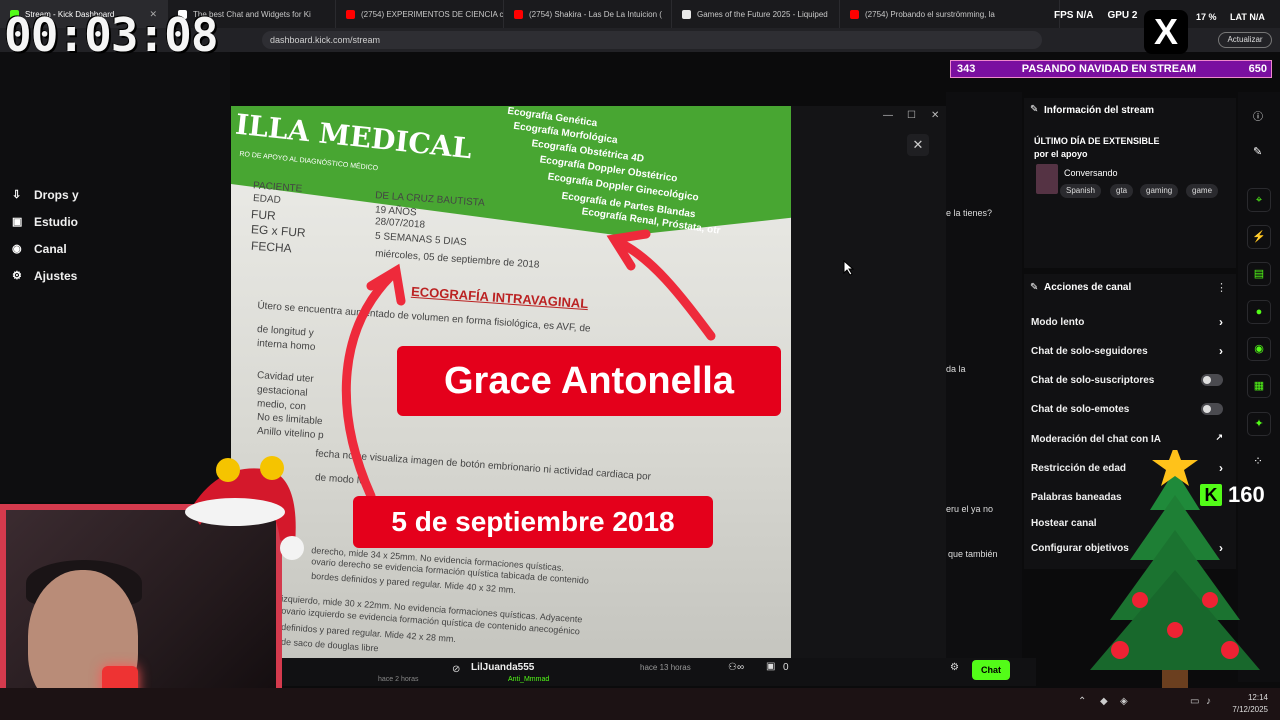  Describe the element at coordinates (1259, 386) in the screenshot. I see `stack-icon: ▦` at that location.